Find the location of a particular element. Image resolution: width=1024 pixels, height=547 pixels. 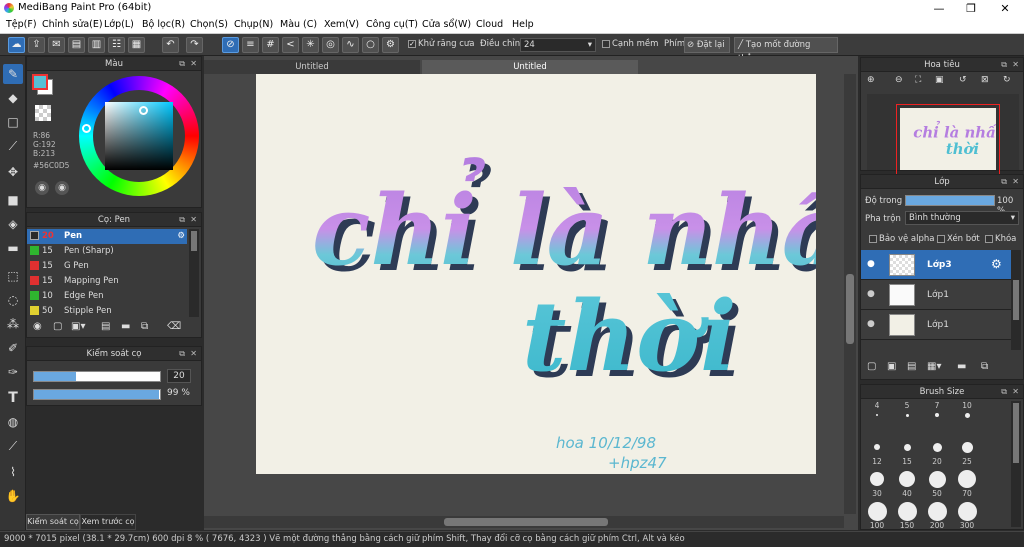

protect-alpha-checkbox: Bảo vệ alpha is located at coordinates (901, 239).